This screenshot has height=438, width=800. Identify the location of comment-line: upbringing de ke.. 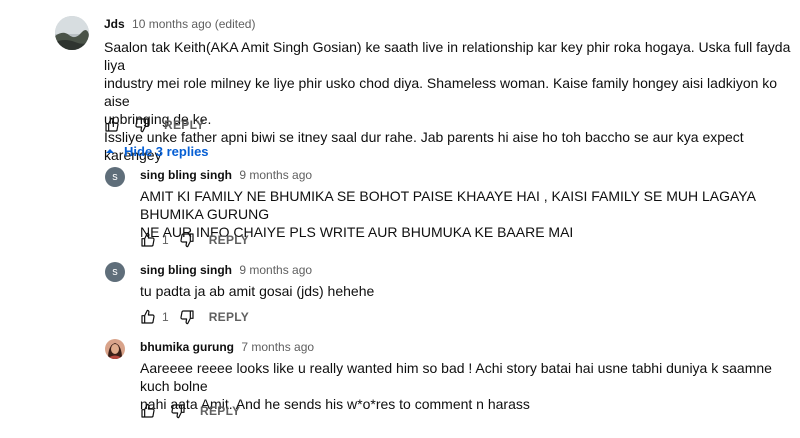
(158, 119).